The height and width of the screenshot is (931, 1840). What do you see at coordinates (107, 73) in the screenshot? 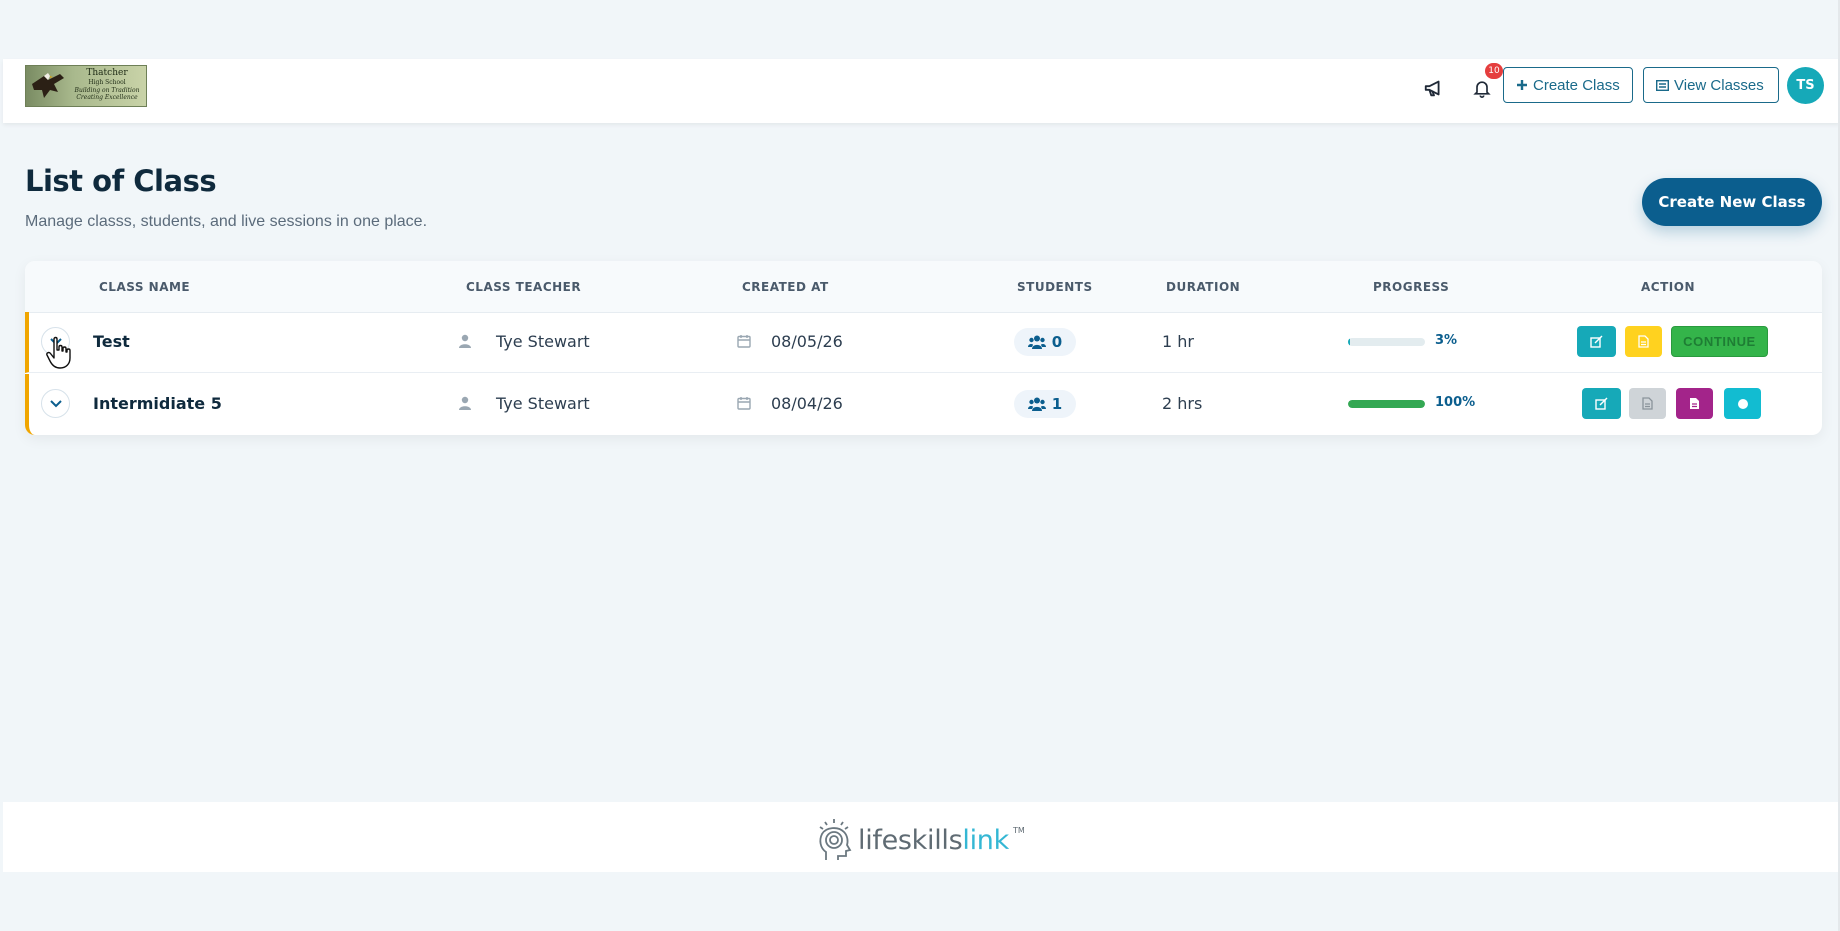
I see `logo-school-name: Thatcher` at bounding box center [107, 73].